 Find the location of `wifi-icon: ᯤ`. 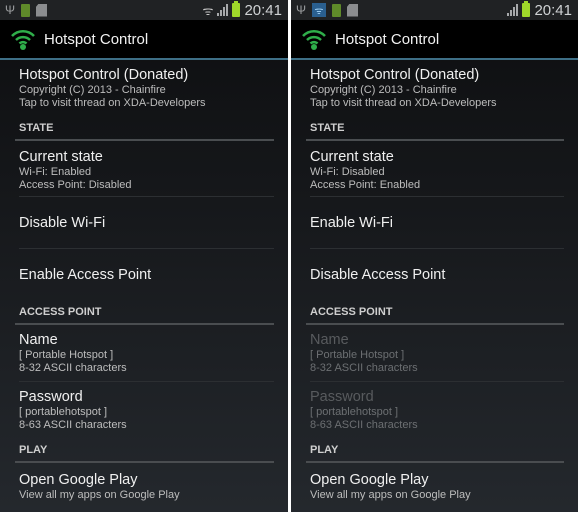

wifi-icon: ᯤ is located at coordinates (319, 10).